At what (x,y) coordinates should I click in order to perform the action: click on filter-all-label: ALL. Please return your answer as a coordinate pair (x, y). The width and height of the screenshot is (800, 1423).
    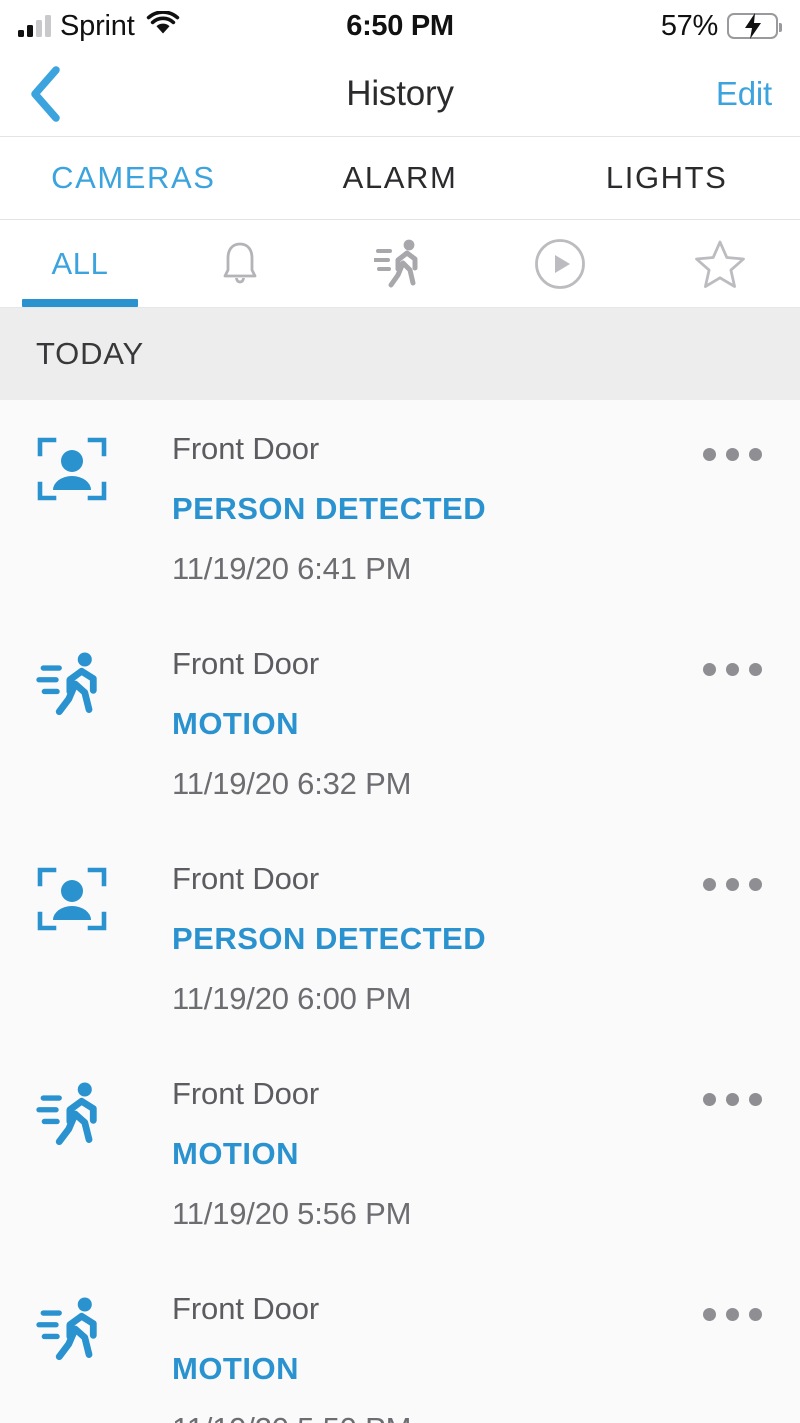
    Looking at the image, I should click on (80, 263).